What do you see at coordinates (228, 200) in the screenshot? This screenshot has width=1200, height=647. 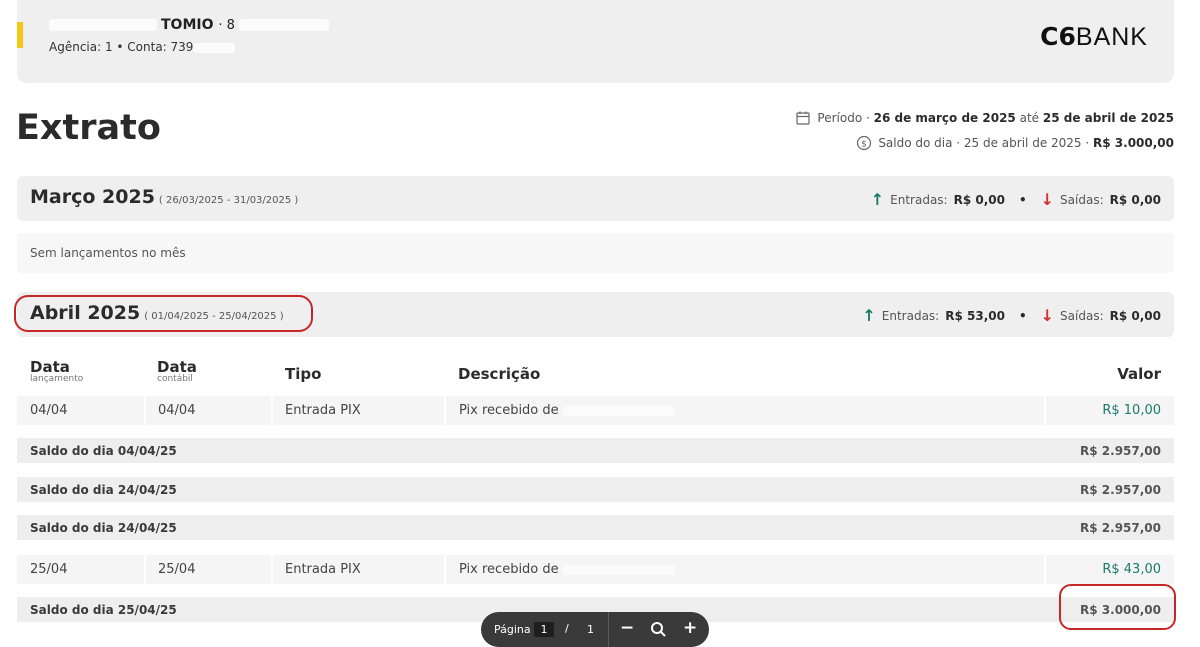 I see `month-range: ( 26/03/2025 - 31/03/2025 )` at bounding box center [228, 200].